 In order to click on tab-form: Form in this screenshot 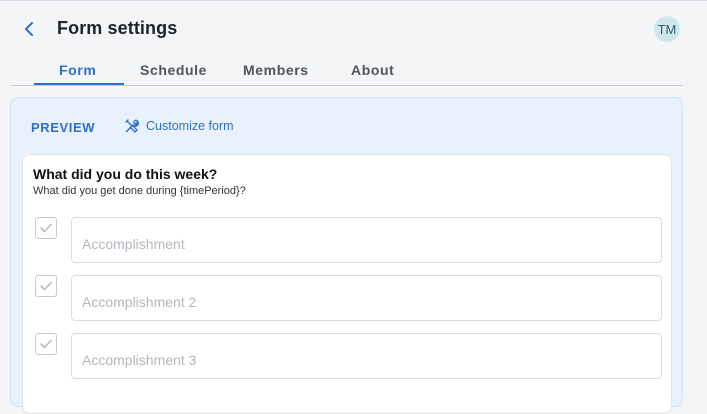, I will do `click(77, 70)`.